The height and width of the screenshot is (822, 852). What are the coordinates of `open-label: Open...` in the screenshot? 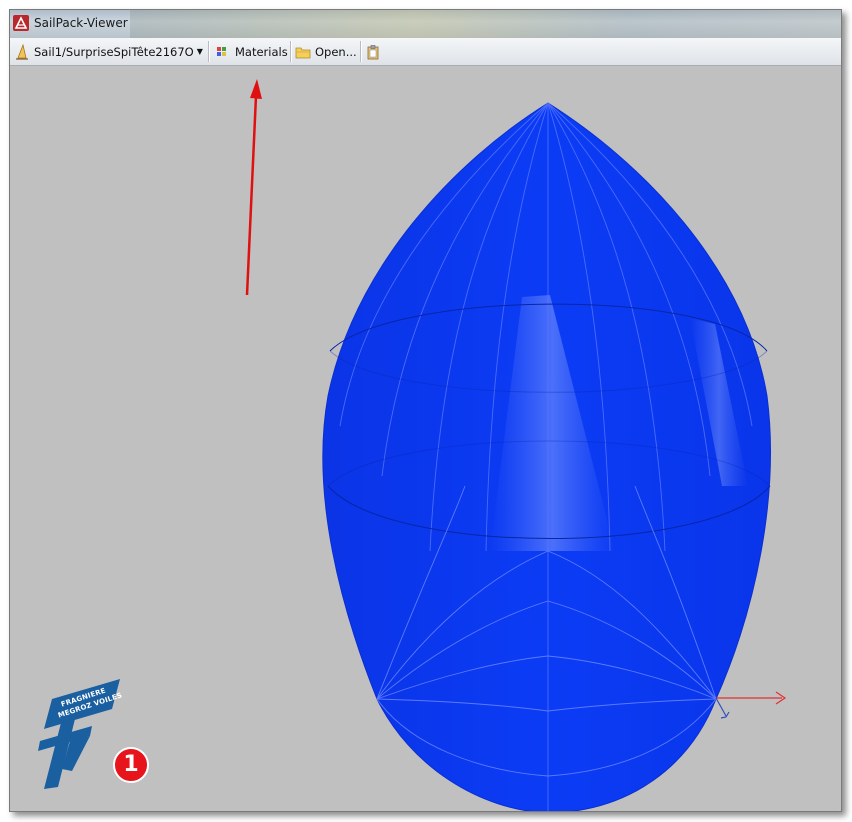 It's located at (336, 51).